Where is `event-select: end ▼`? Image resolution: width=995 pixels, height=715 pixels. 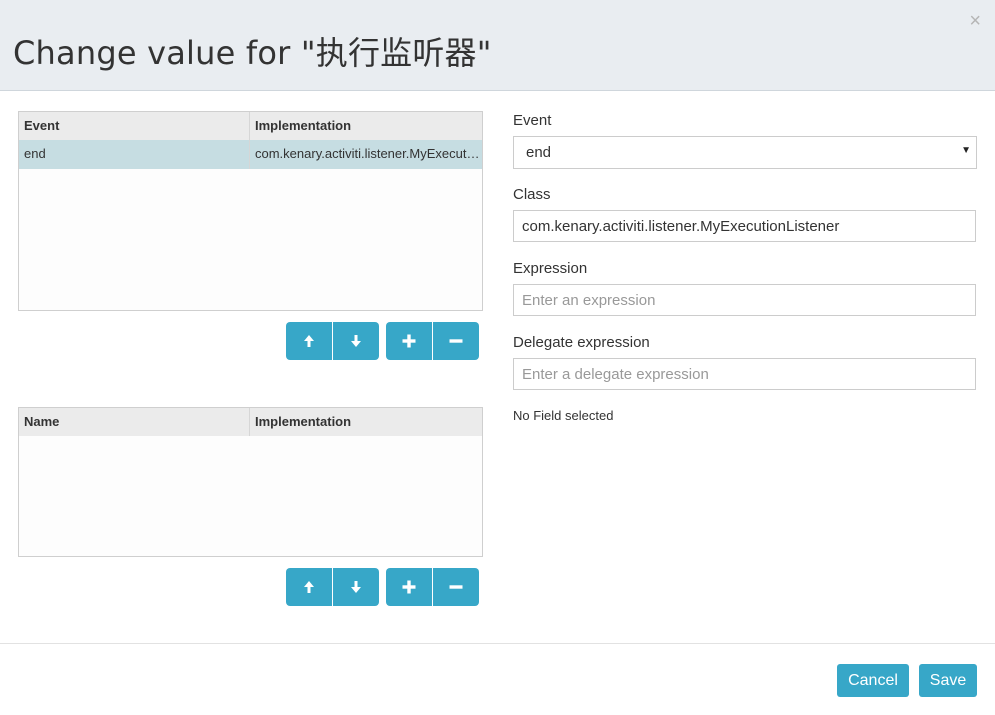
event-select: end ▼ is located at coordinates (745, 152).